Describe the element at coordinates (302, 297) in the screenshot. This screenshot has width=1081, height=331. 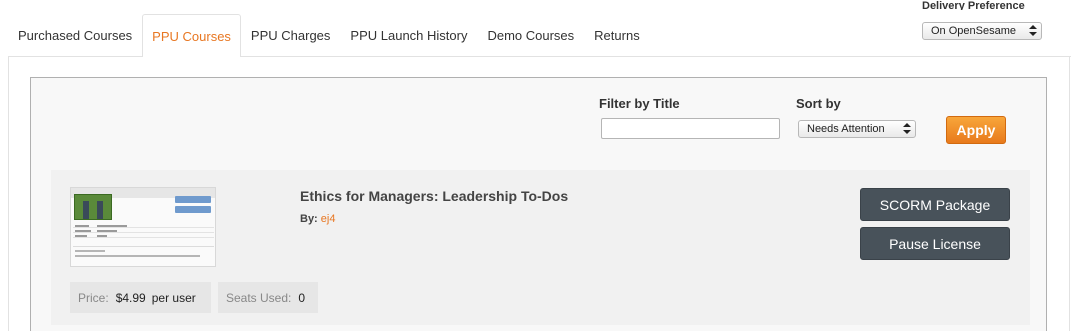
I see `seats-used-value: 0` at that location.